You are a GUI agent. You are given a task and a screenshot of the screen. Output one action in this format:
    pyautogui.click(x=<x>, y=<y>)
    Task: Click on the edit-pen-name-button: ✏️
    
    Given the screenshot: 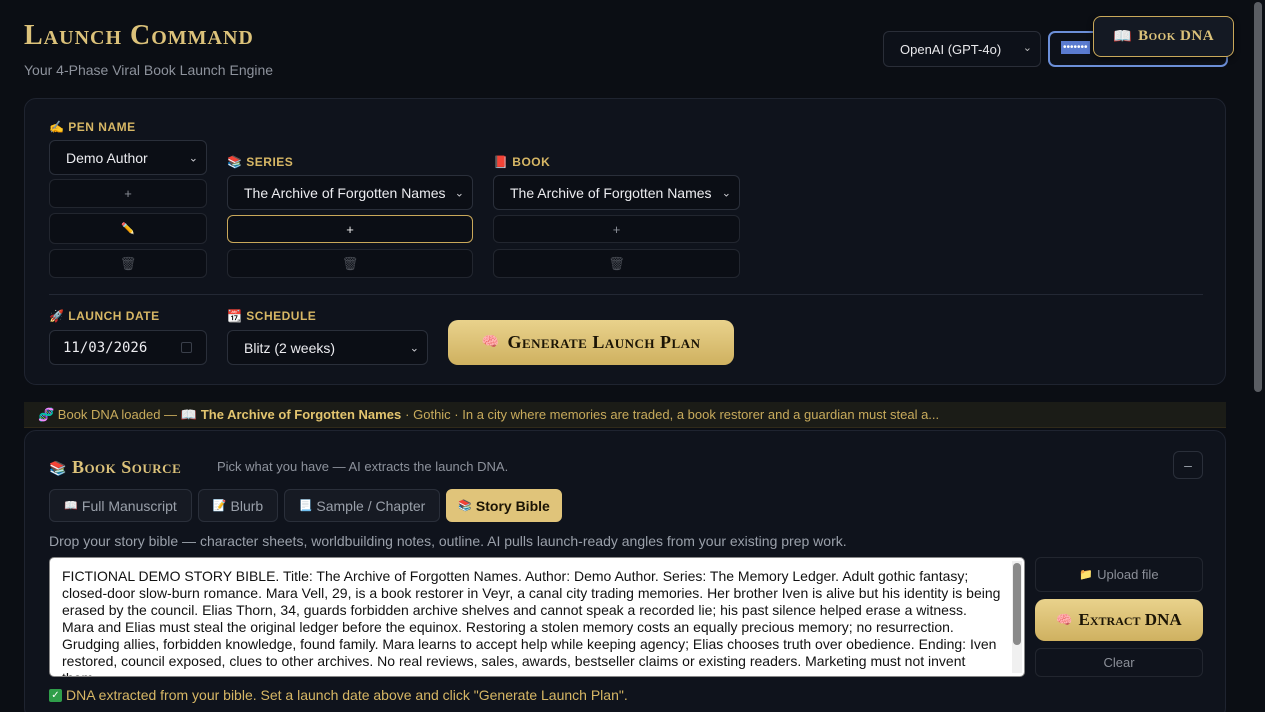 What is the action you would take?
    pyautogui.click(x=128, y=228)
    